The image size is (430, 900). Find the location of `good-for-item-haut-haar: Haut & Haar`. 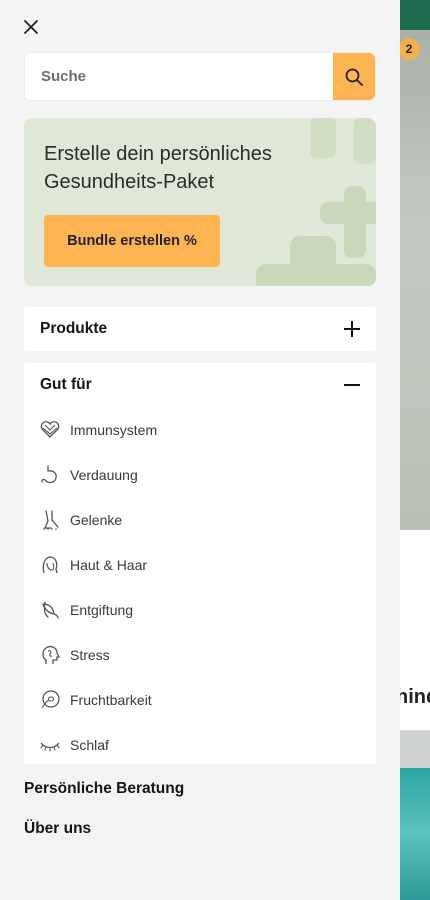

good-for-item-haut-haar: Haut & Haar is located at coordinates (200, 564).